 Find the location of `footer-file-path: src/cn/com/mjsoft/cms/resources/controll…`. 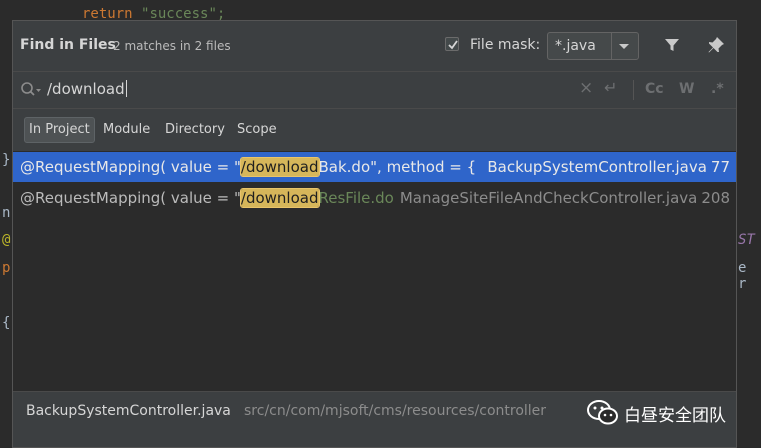

footer-file-path: src/cn/com/mjsoft/cms/resources/controll… is located at coordinates (395, 411).